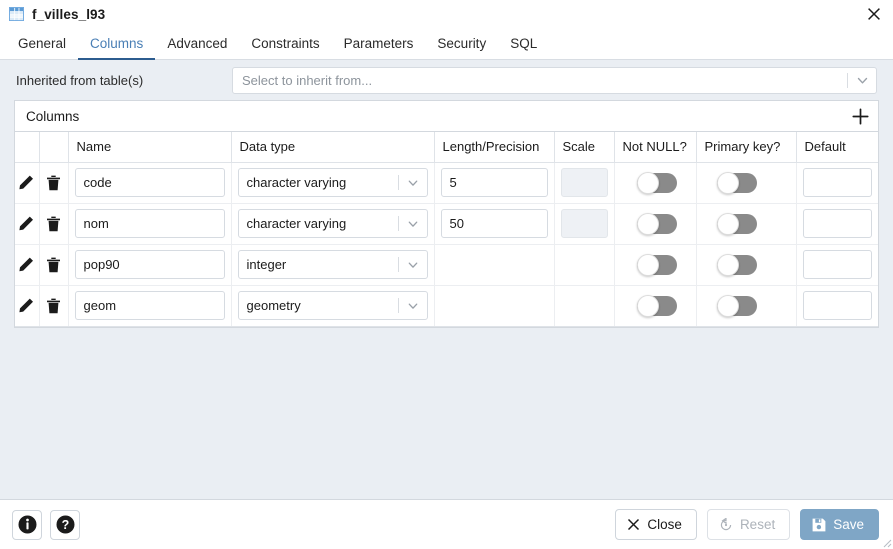  I want to click on tab-security: Security, so click(461, 43).